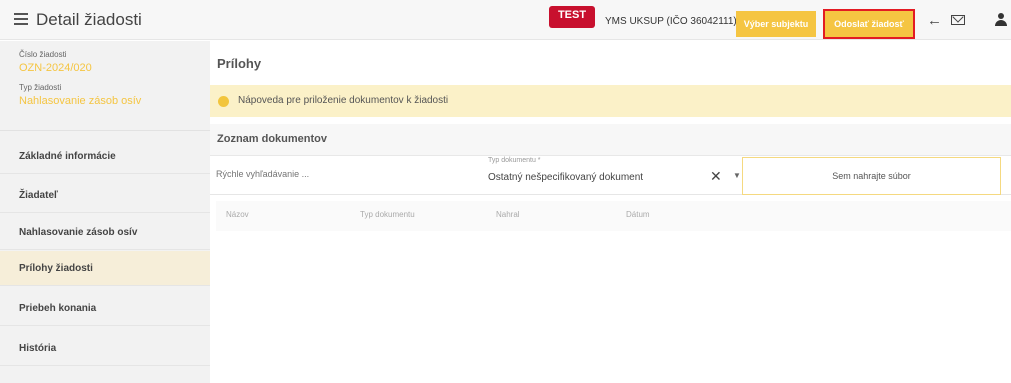 The image size is (1011, 383). What do you see at coordinates (716, 176) in the screenshot?
I see `close-icon: ✕` at bounding box center [716, 176].